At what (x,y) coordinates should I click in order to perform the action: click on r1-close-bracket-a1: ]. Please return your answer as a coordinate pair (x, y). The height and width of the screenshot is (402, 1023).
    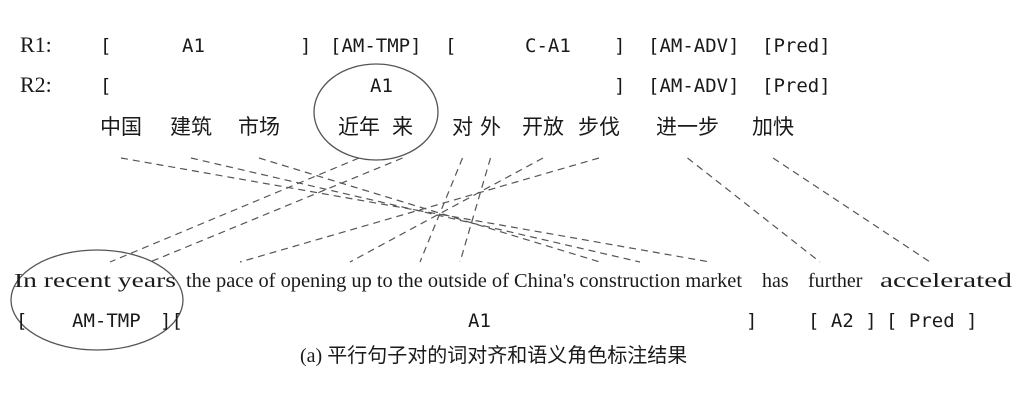
    Looking at the image, I should click on (305, 46).